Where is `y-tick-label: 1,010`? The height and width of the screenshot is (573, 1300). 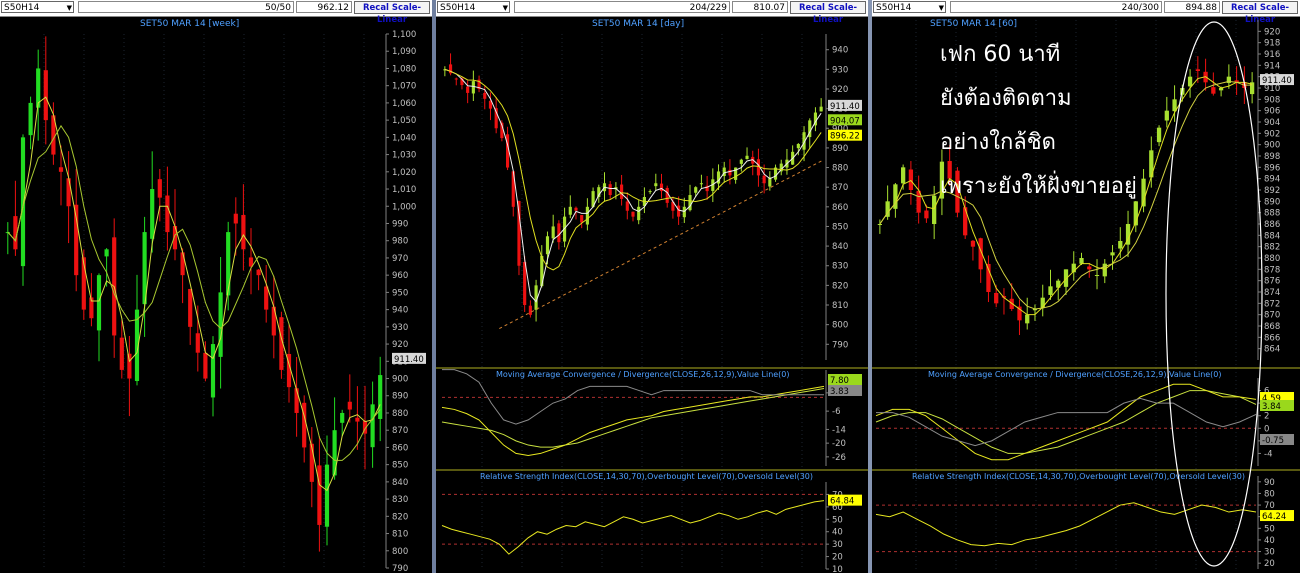 y-tick-label: 1,010 is located at coordinates (404, 190).